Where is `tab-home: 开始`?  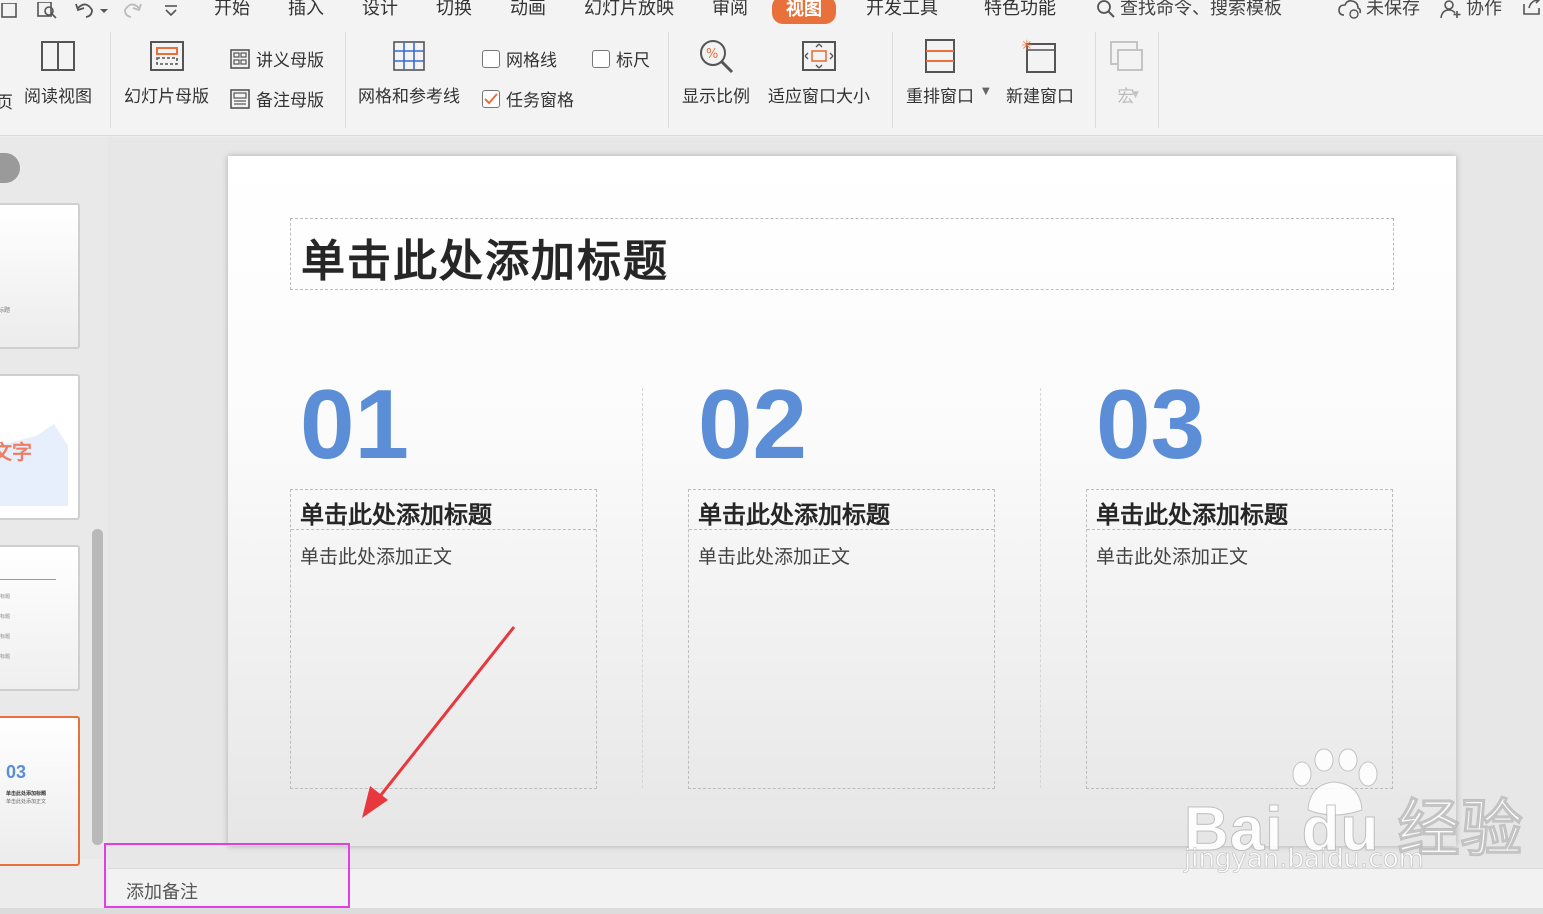 tab-home: 开始 is located at coordinates (232, 11).